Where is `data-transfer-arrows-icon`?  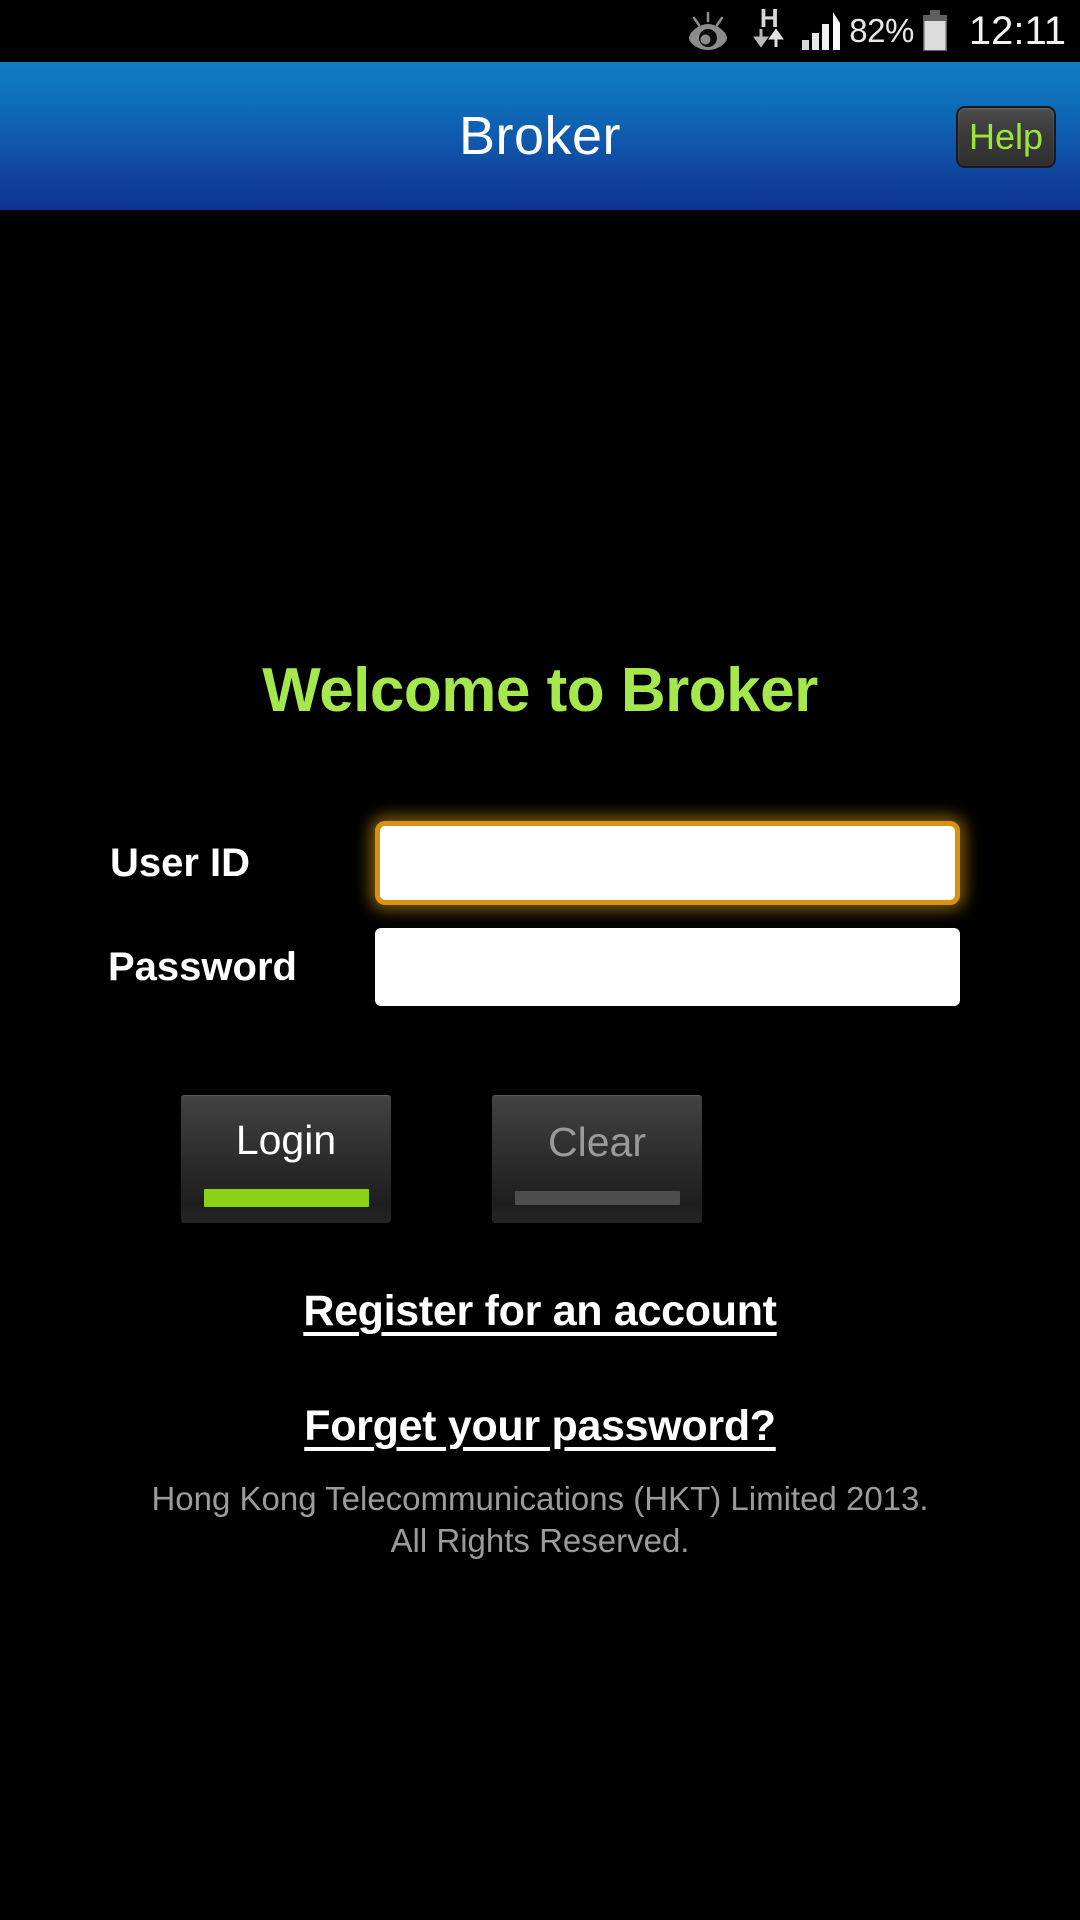 data-transfer-arrows-icon is located at coordinates (769, 41).